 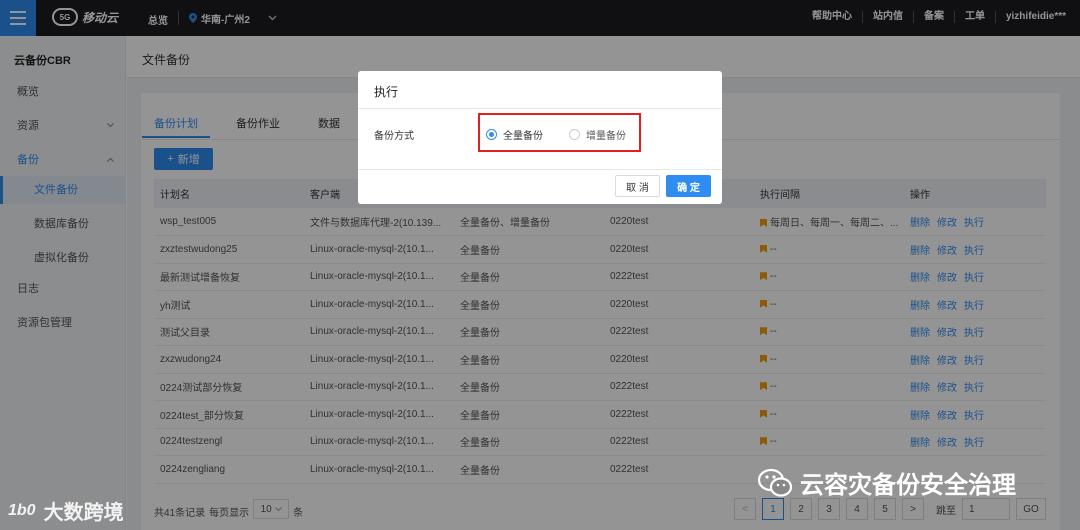 What do you see at coordinates (523, 136) in the screenshot?
I see `radio-label: 全量备份` at bounding box center [523, 136].